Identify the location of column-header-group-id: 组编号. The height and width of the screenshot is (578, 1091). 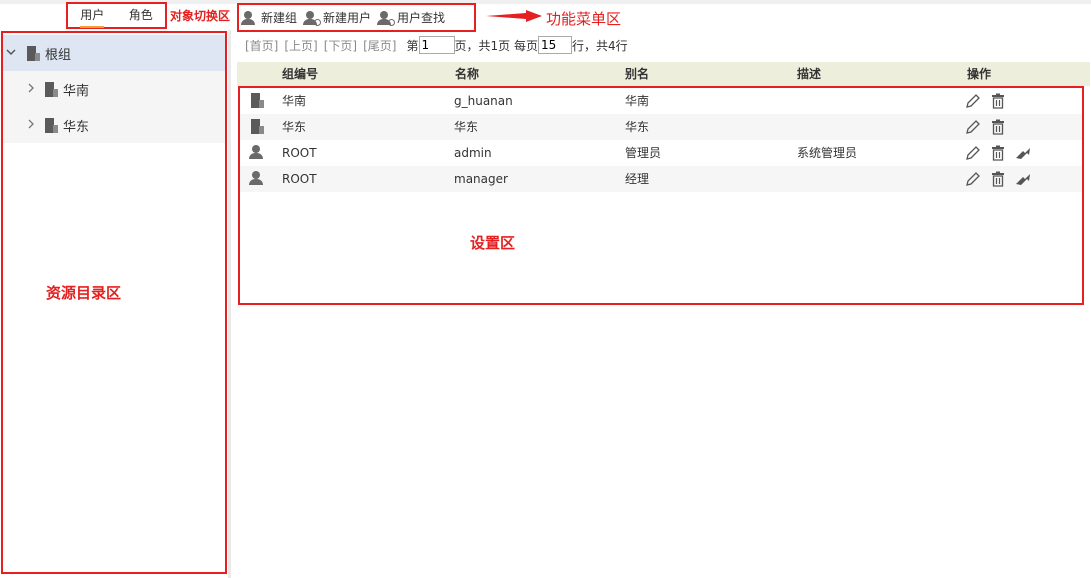
(300, 74).